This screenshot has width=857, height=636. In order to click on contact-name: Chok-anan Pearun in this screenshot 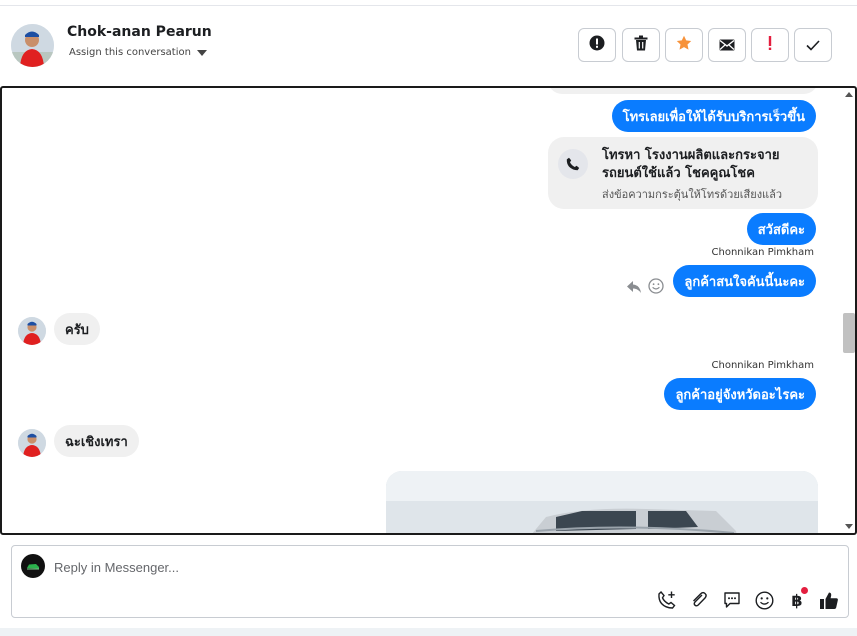, I will do `click(139, 32)`.